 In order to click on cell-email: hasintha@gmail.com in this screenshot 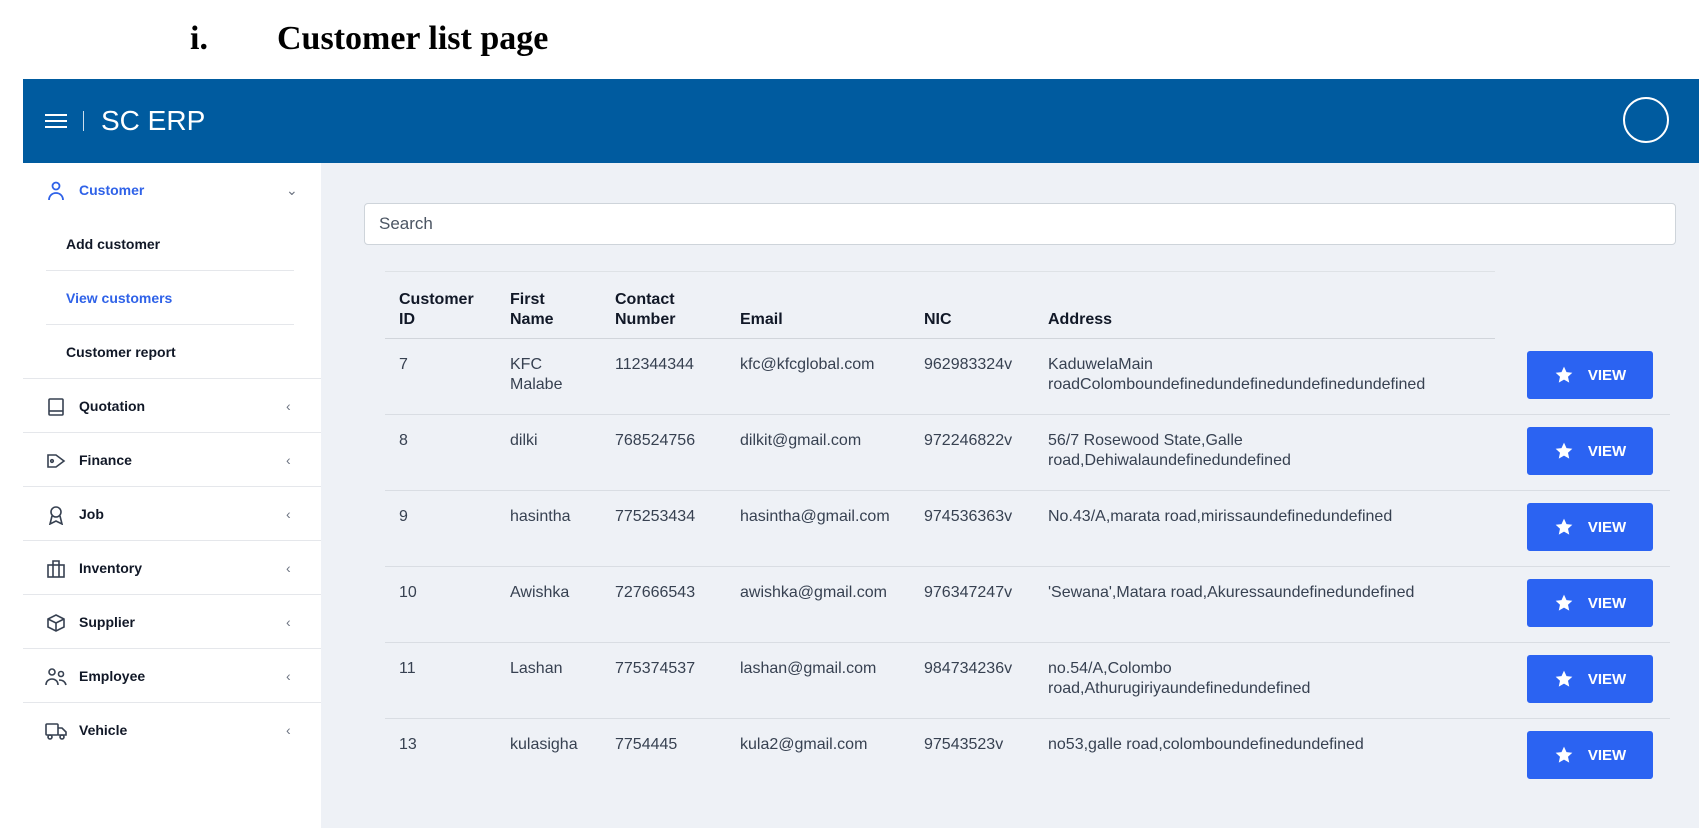, I will do `click(815, 516)`.